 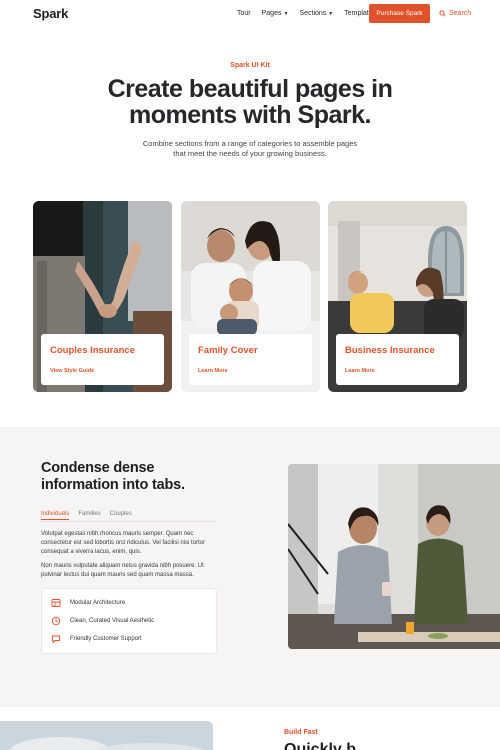 I want to click on card-couples: Couples Insurance View Style Guide, so click(x=102, y=296).